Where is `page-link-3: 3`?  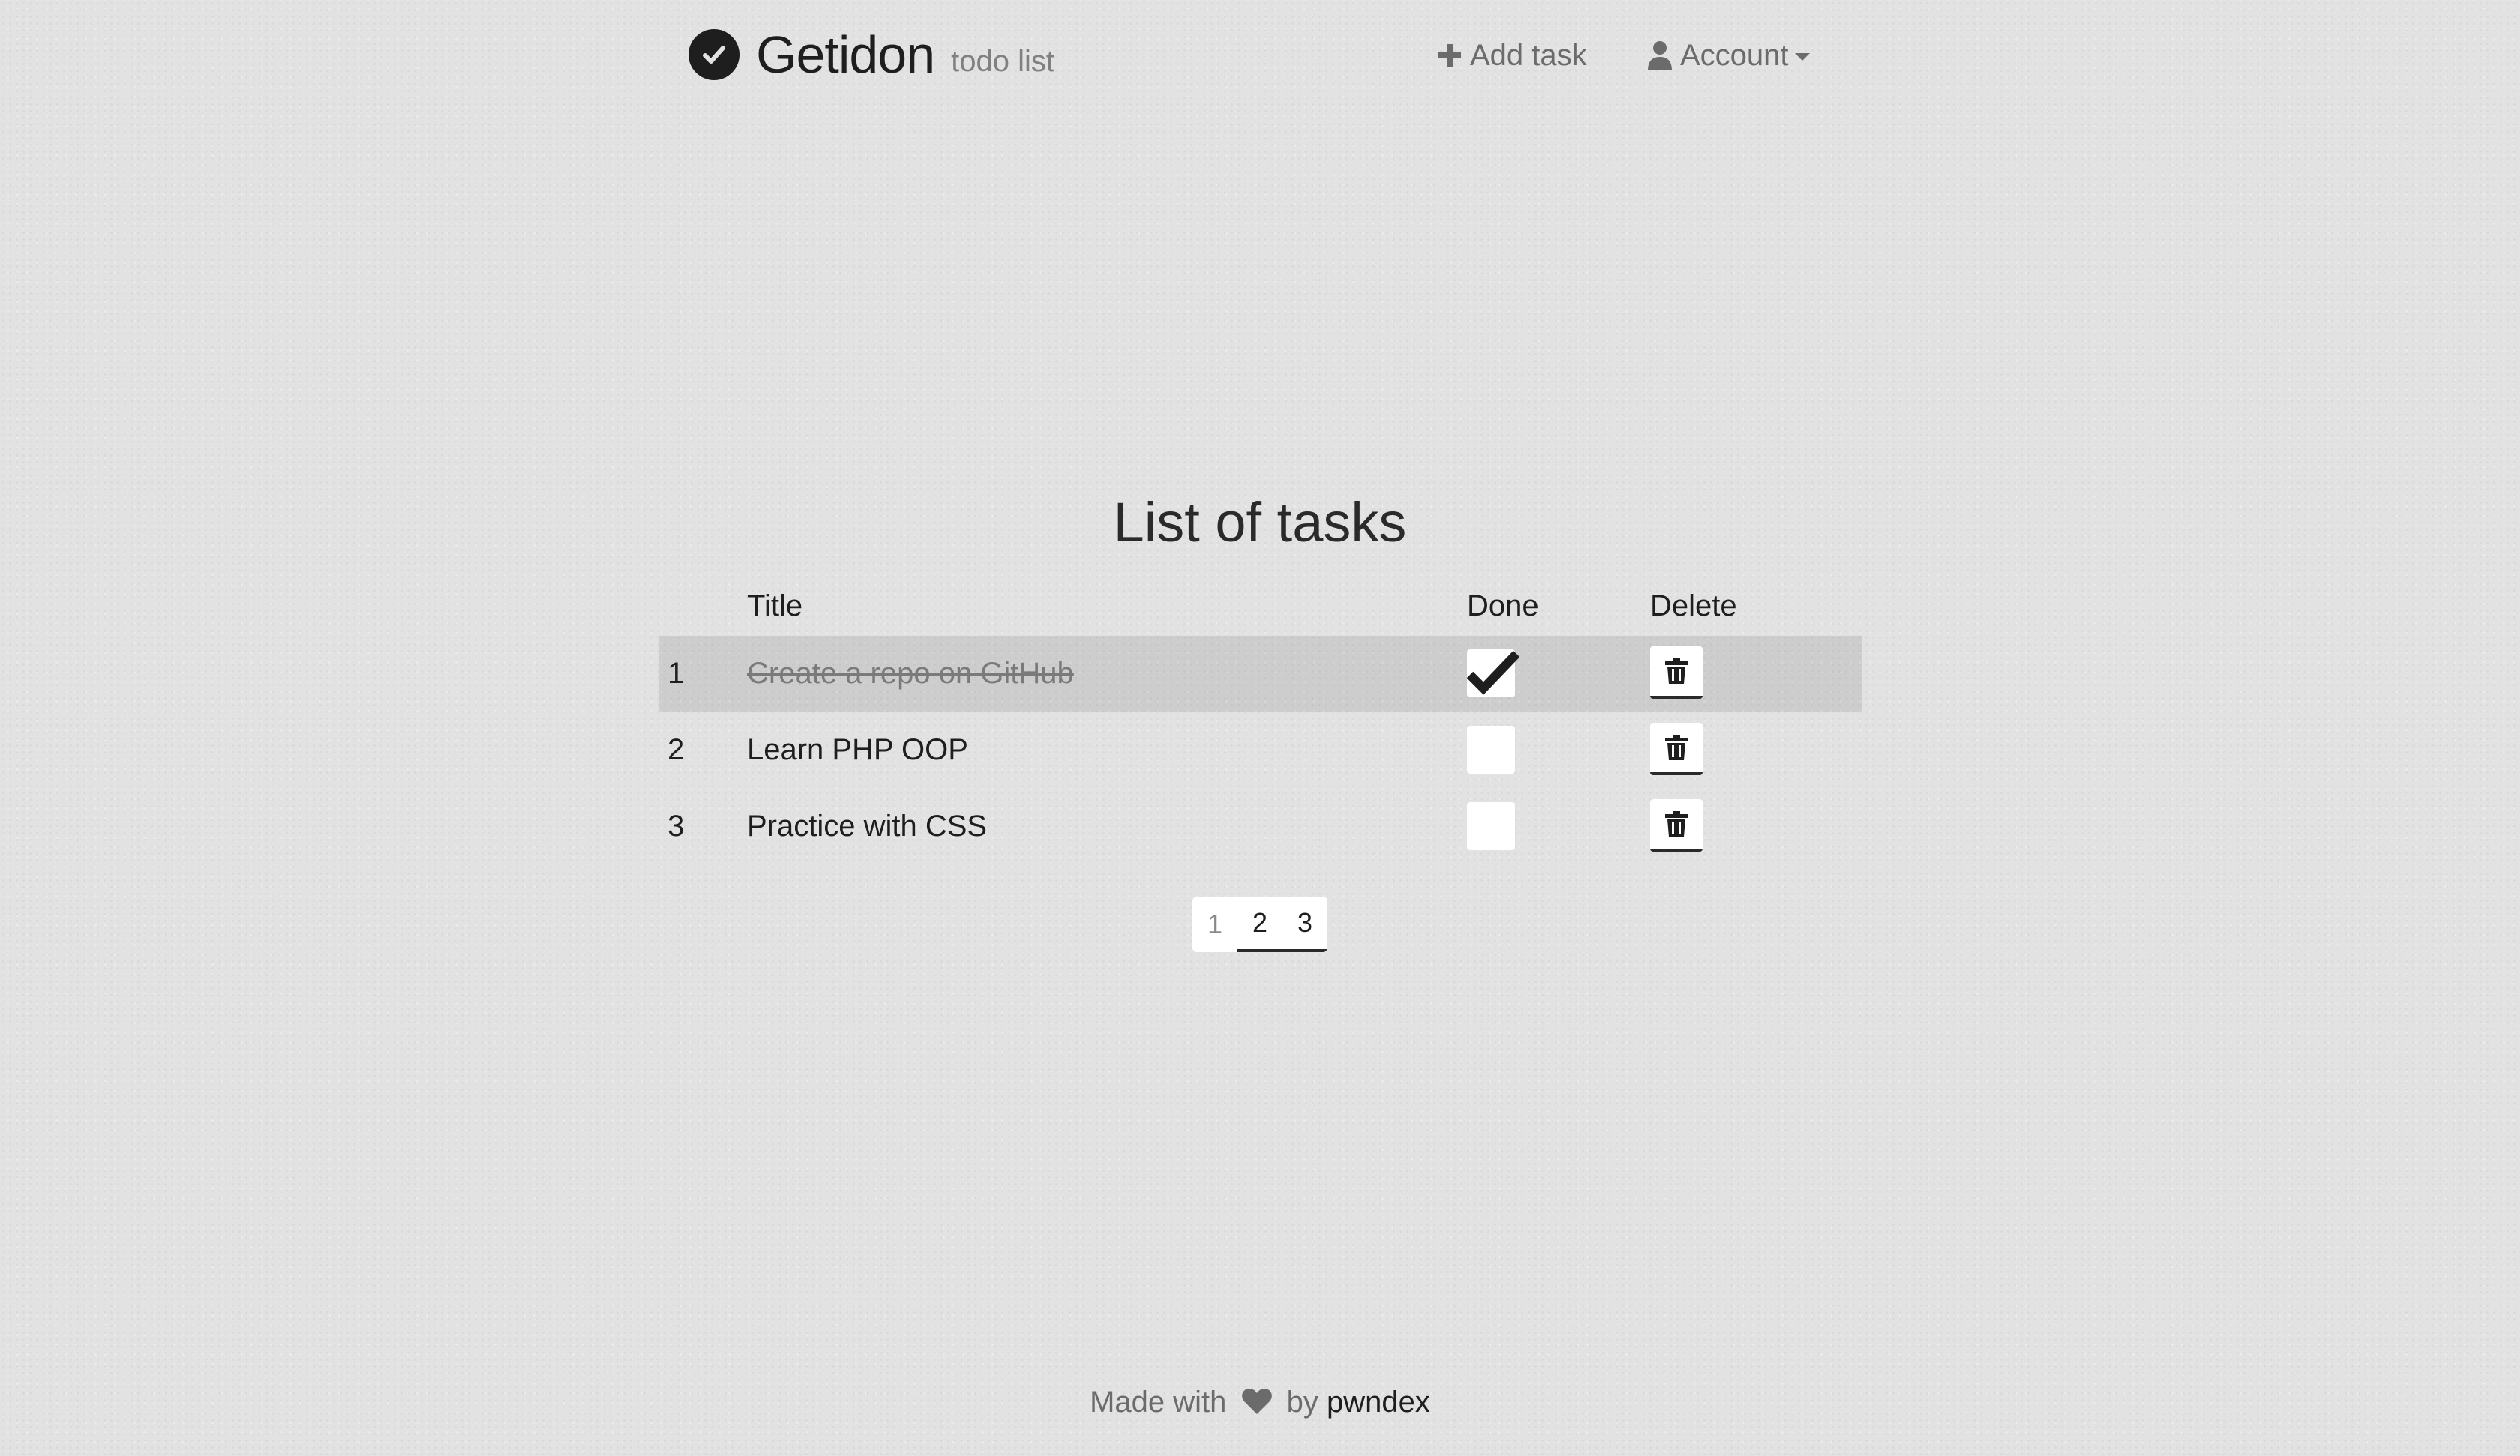 page-link-3: 3 is located at coordinates (1305, 924).